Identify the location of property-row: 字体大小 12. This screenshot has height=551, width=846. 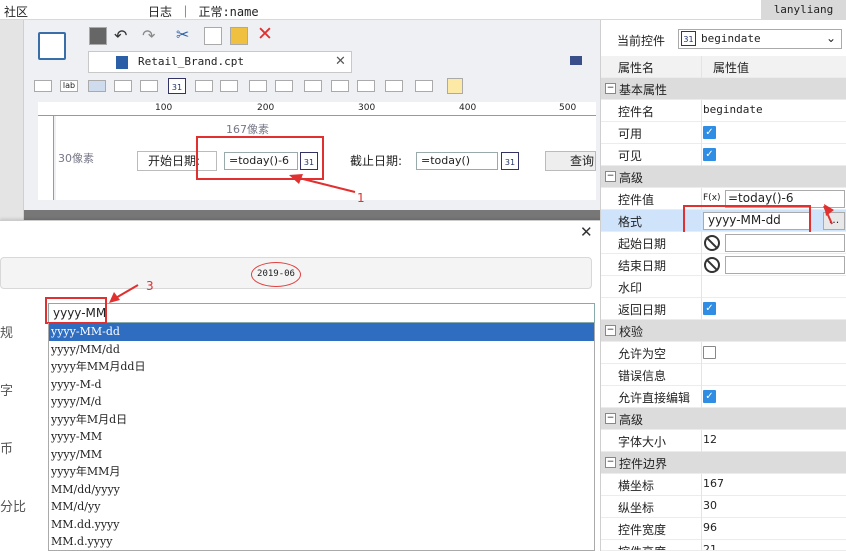
(723, 441).